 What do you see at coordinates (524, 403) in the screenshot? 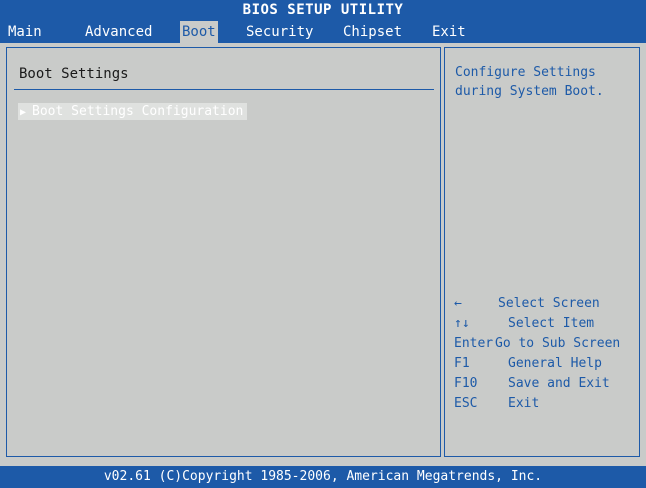
I see `key-desc: Exit` at bounding box center [524, 403].